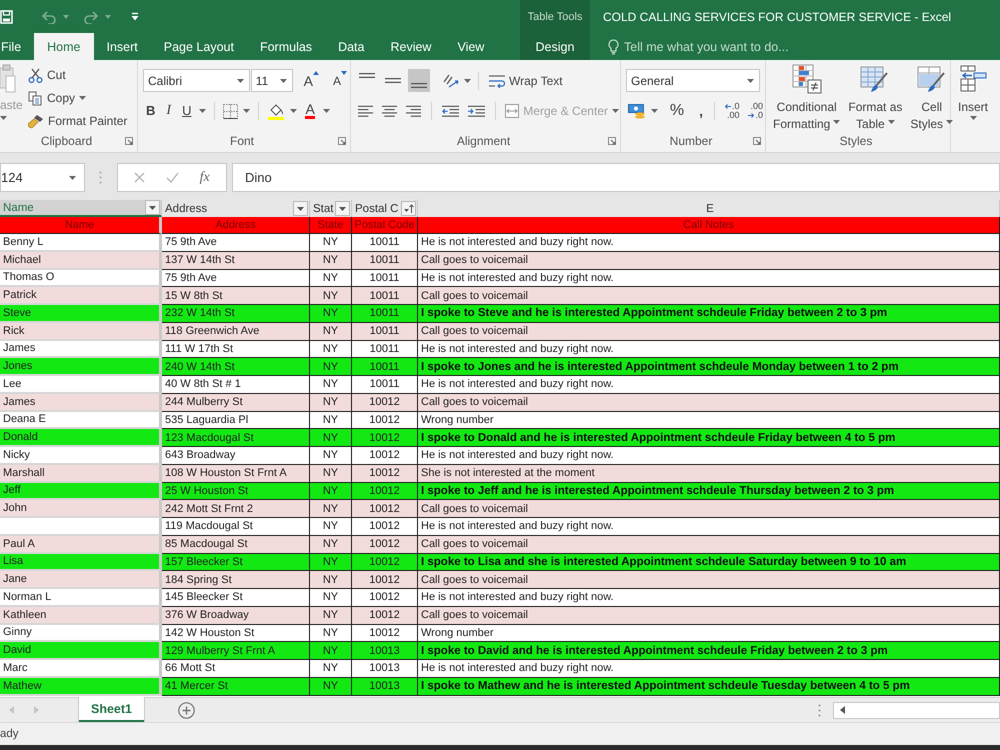  What do you see at coordinates (709, 687) in the screenshot?
I see `call-notes-cell: I spoke to Mathew and he is interested Appointment schdeule Tuesday between 4 to 5 pm` at bounding box center [709, 687].